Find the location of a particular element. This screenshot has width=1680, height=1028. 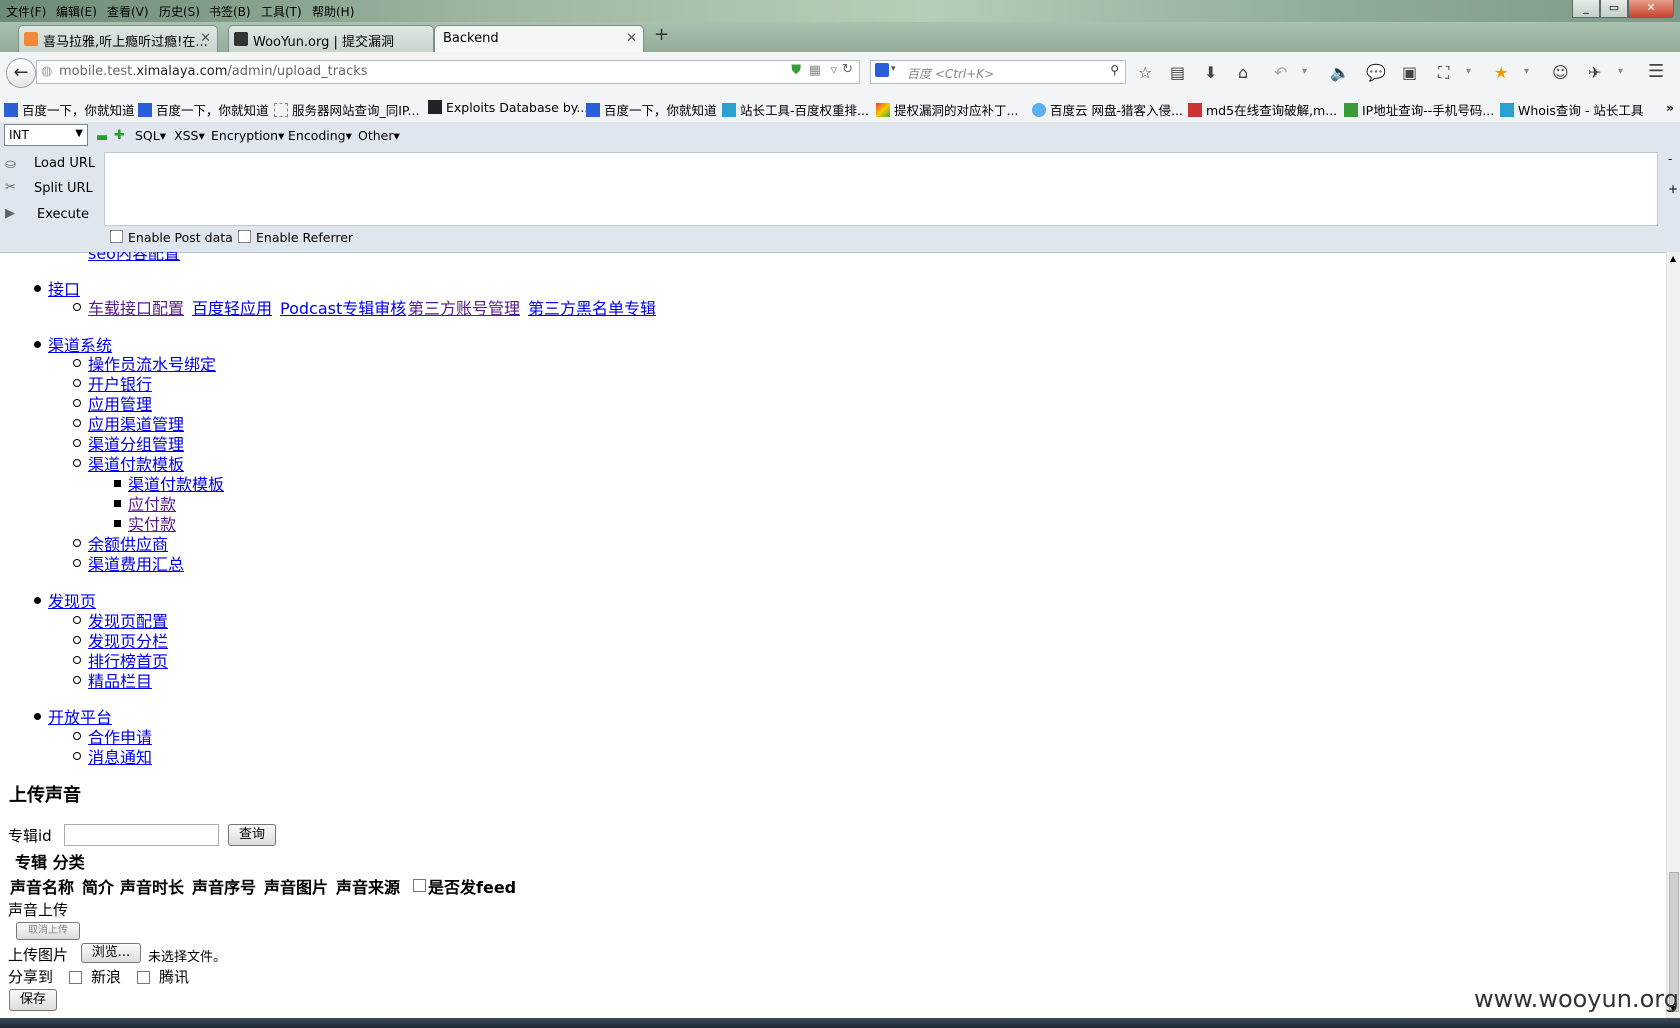

dropdown-icon: ▿ is located at coordinates (833, 70).